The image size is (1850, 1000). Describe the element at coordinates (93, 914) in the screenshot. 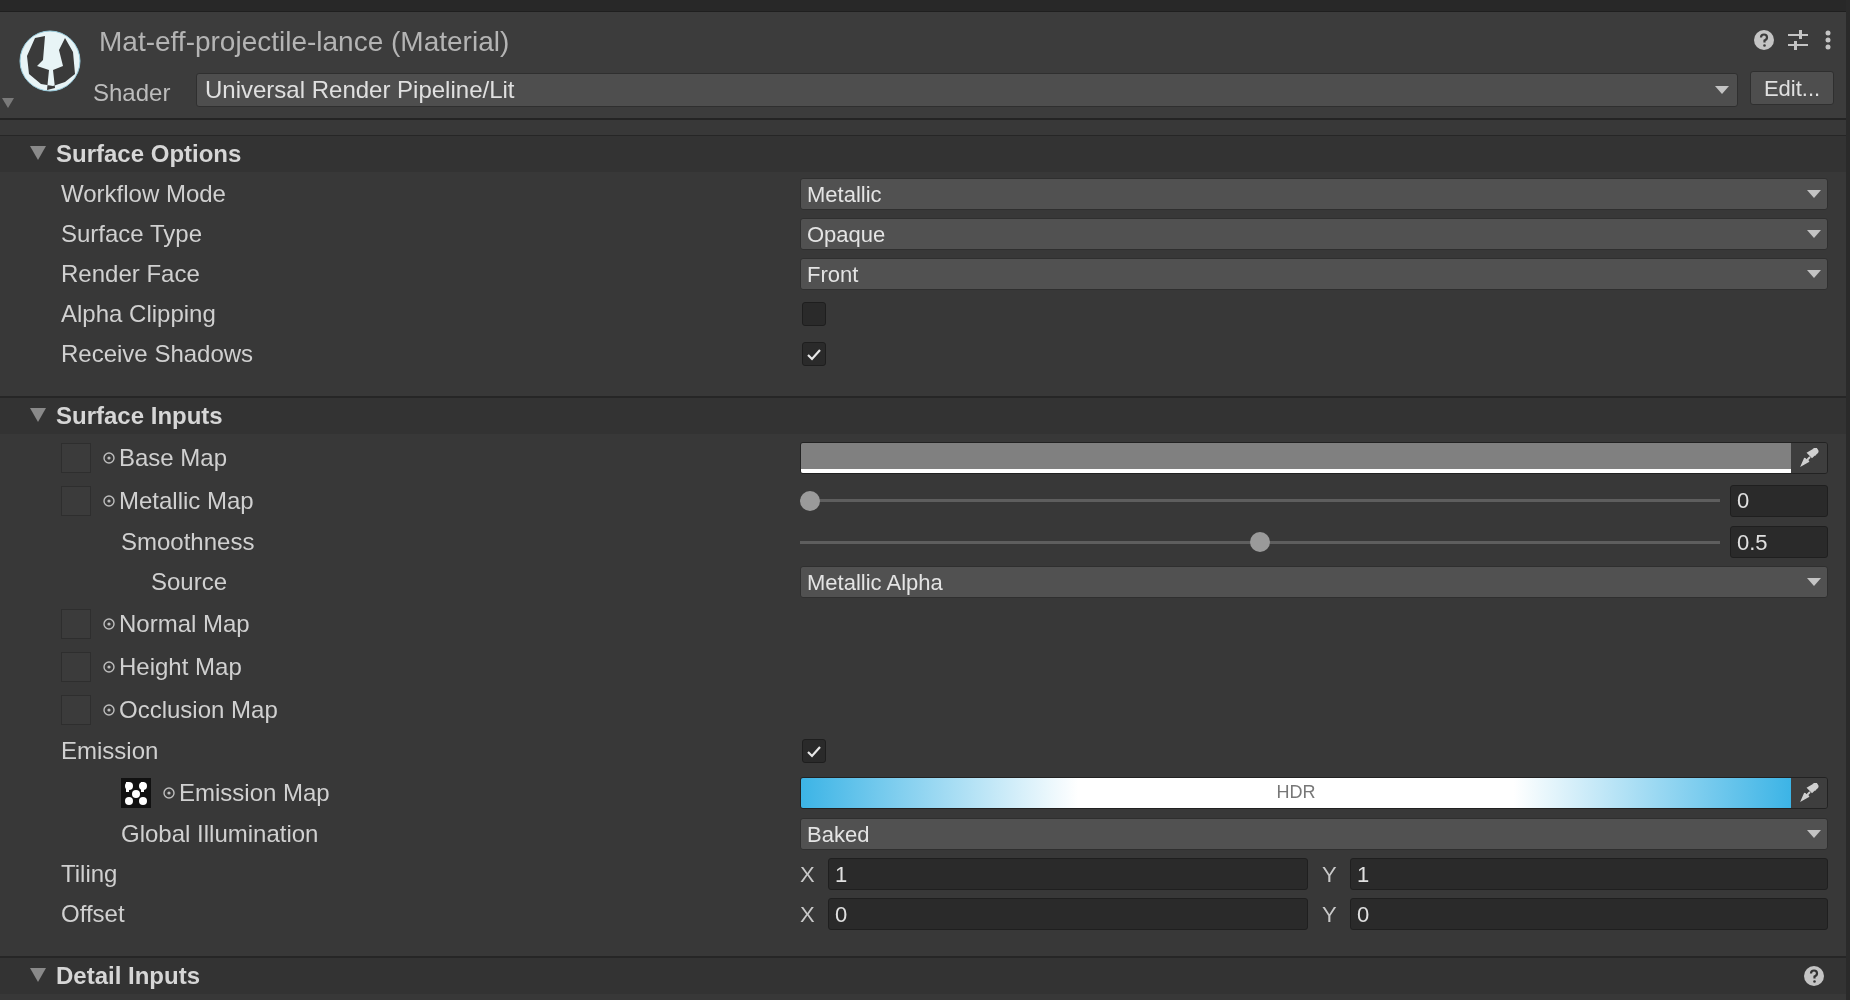

I see `property-label: Offset` at that location.